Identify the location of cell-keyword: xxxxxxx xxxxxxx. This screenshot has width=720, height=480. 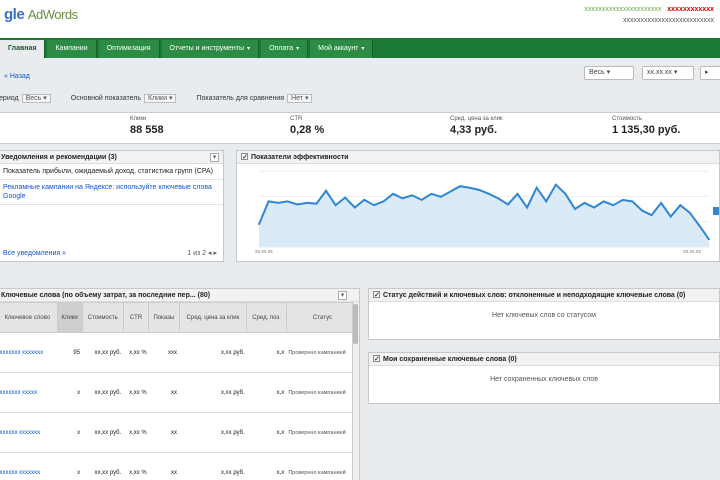
(29, 352).